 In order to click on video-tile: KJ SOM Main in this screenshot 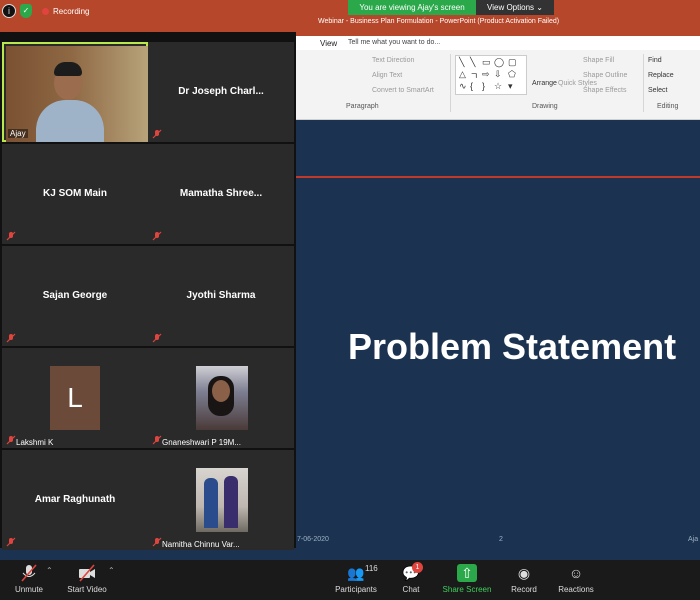, I will do `click(75, 194)`.